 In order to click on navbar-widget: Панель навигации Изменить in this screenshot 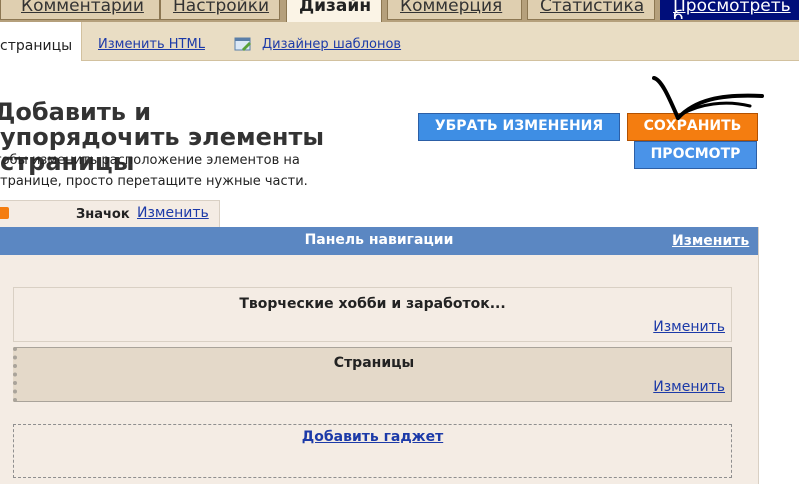, I will do `click(379, 241)`.